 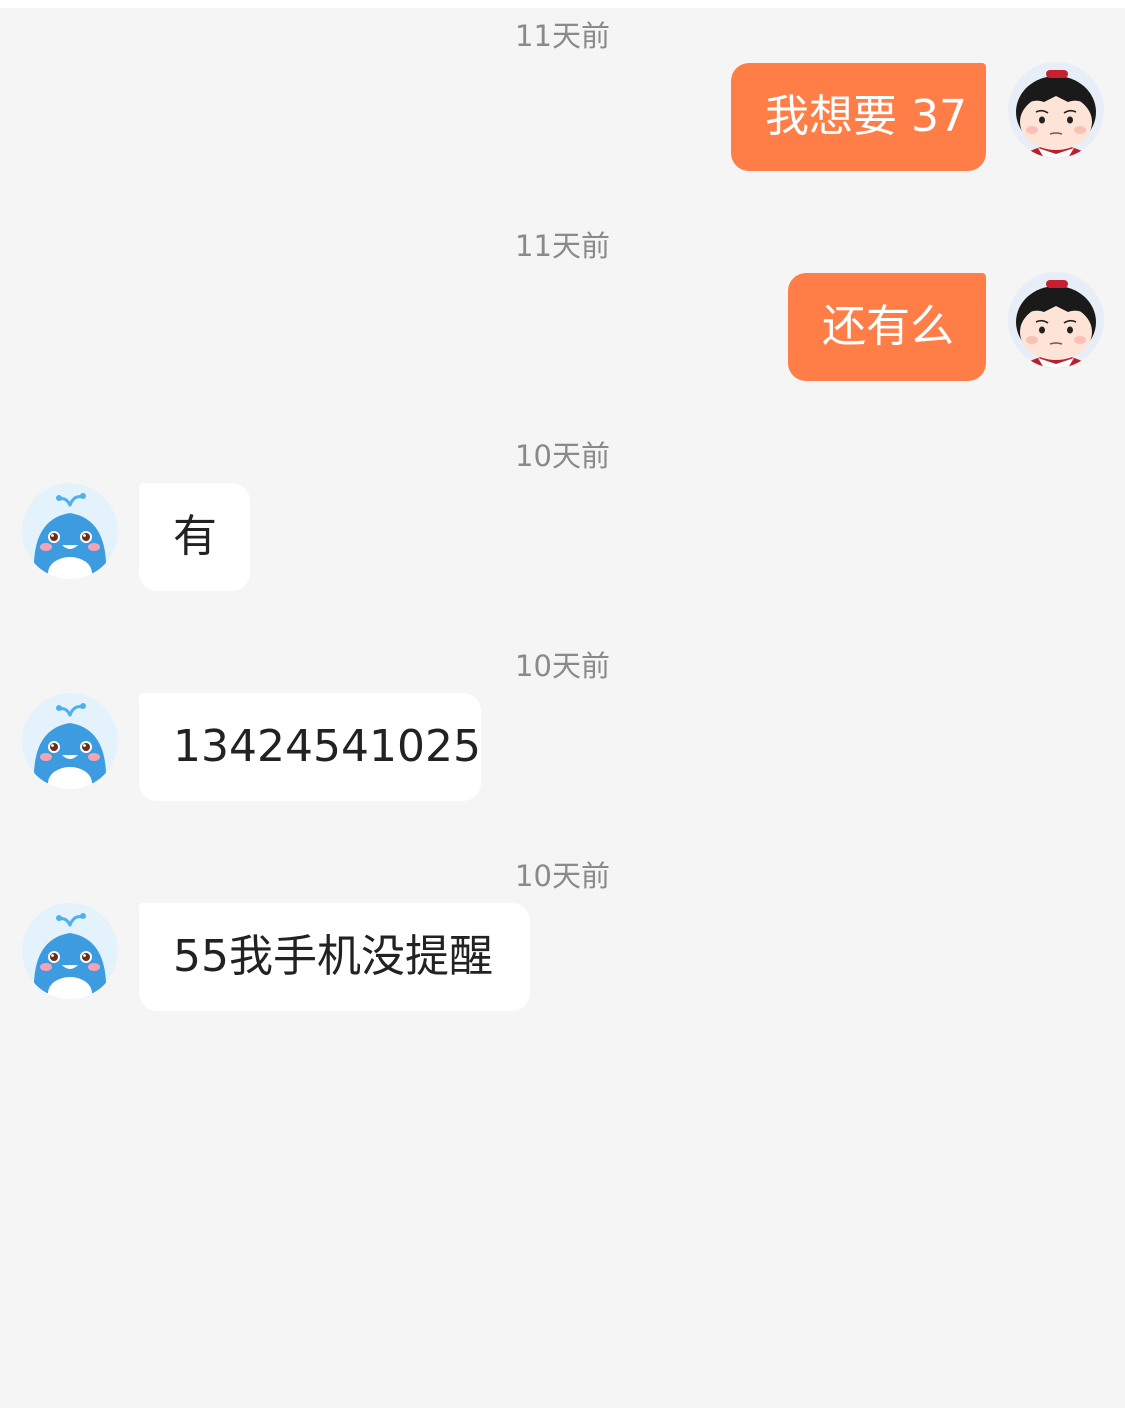 I want to click on incoming-message-bubble: 13424541025, so click(x=310, y=747).